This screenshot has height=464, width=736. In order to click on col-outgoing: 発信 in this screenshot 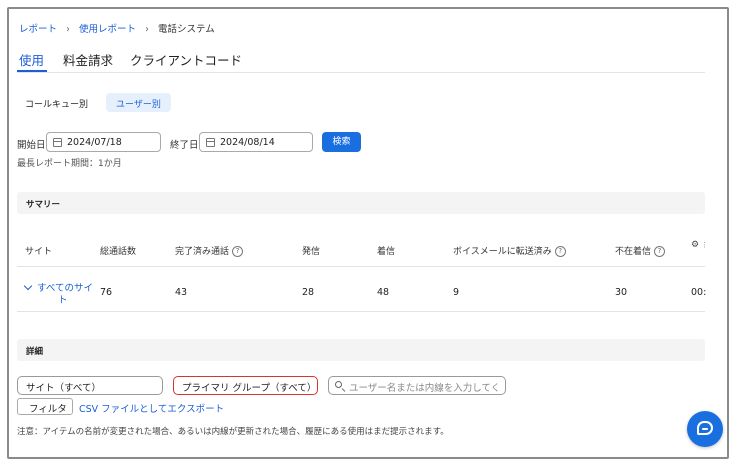, I will do `click(311, 252)`.